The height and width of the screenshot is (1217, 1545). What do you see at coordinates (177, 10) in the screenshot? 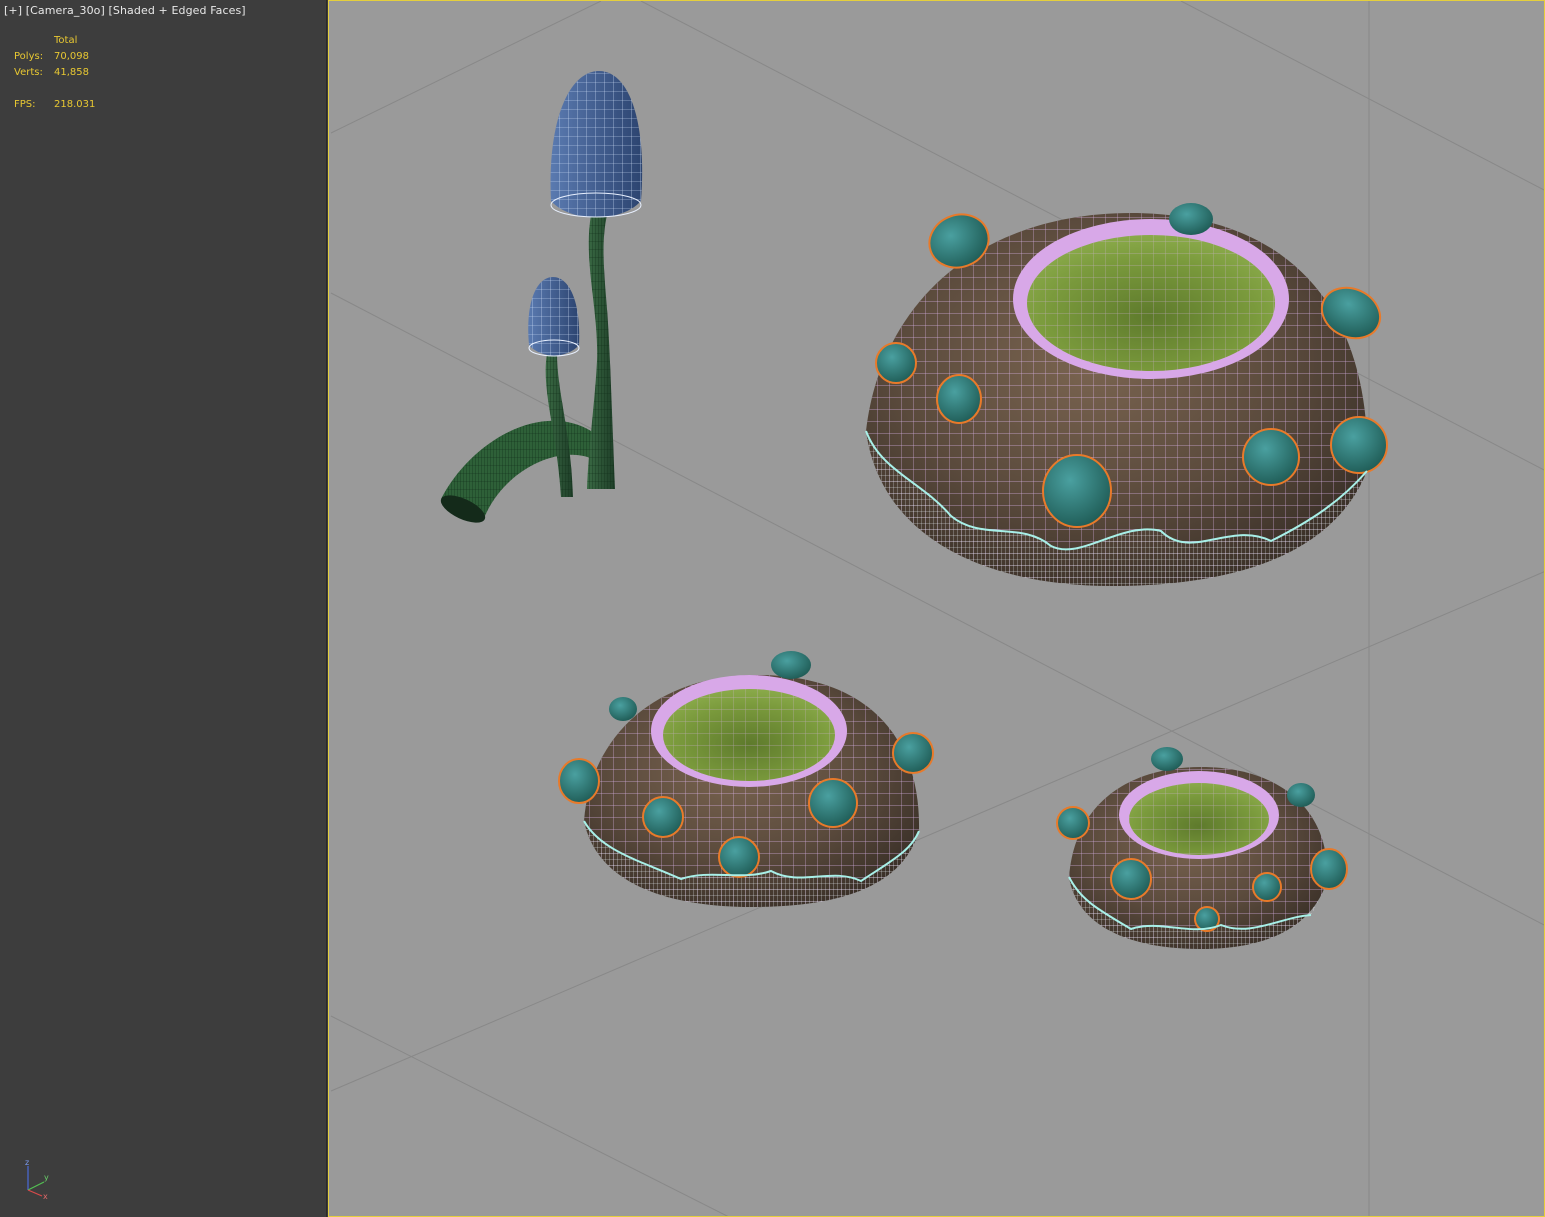
I see `shading-mode-selector: [Shaded + Edged Faces]` at bounding box center [177, 10].